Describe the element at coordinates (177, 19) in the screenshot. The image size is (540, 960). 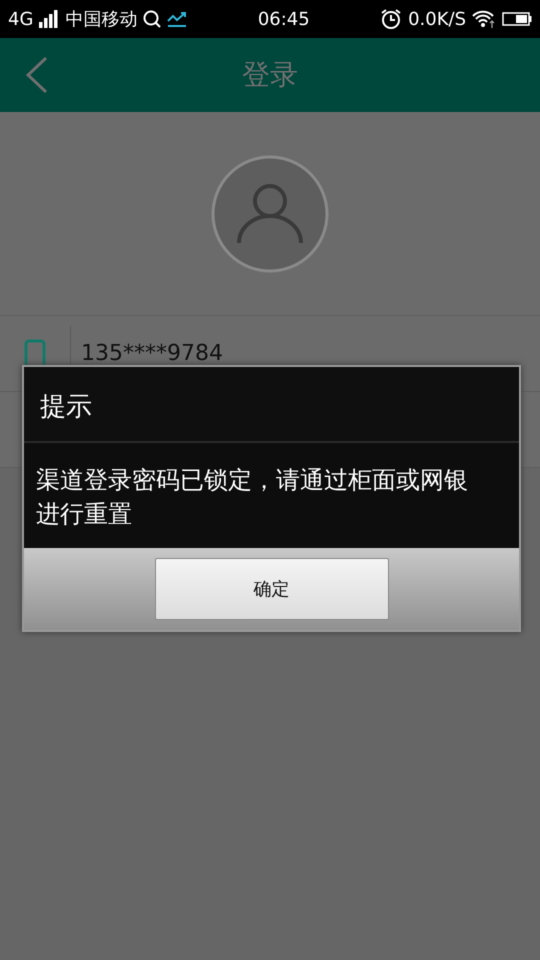
I see `chart-icon` at that location.